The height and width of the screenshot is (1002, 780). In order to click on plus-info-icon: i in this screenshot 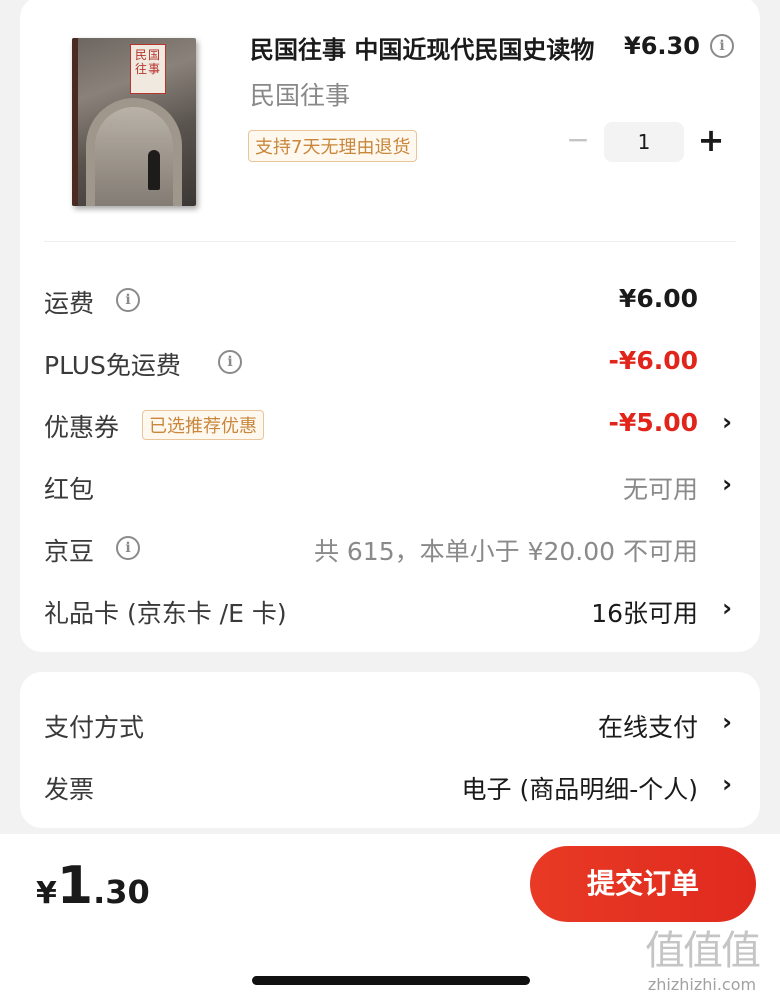, I will do `click(230, 362)`.